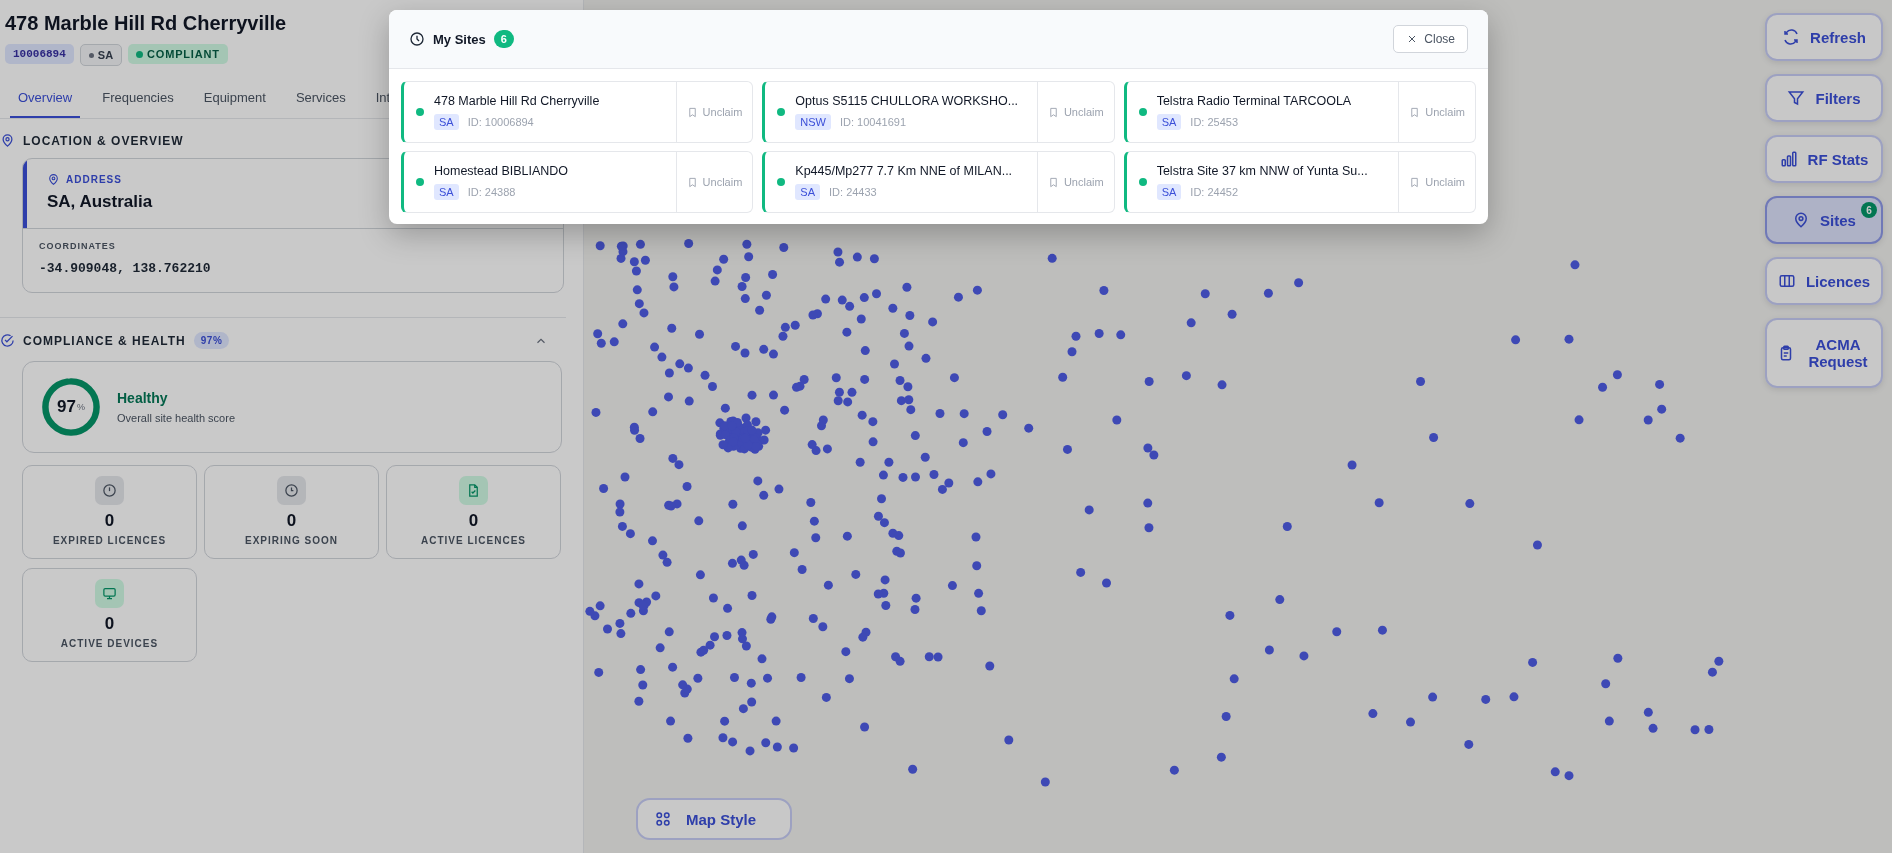 This screenshot has width=1892, height=853. What do you see at coordinates (104, 340) in the screenshot?
I see `section-heading: COMPLIANCE & HEALTH` at bounding box center [104, 340].